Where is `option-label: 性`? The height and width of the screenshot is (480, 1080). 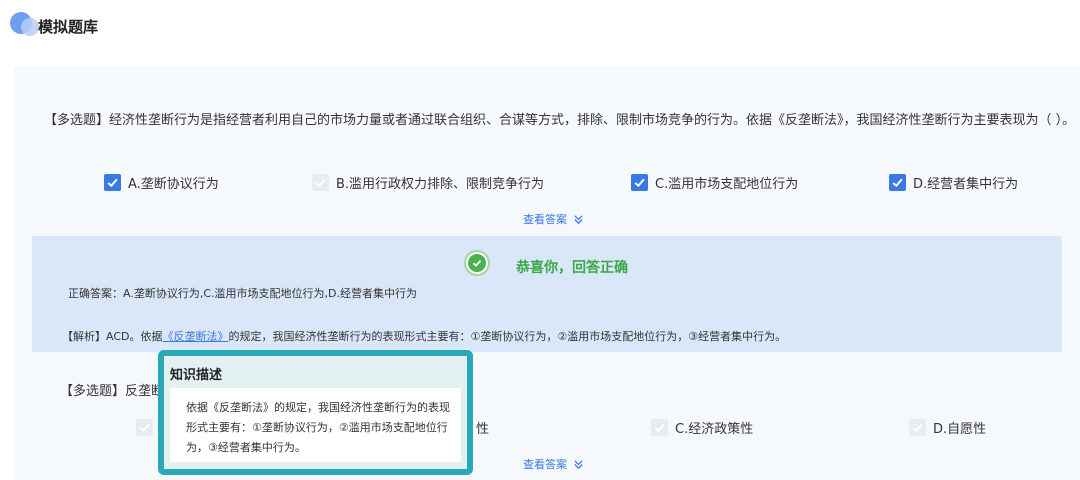
option-label: 性 is located at coordinates (483, 429).